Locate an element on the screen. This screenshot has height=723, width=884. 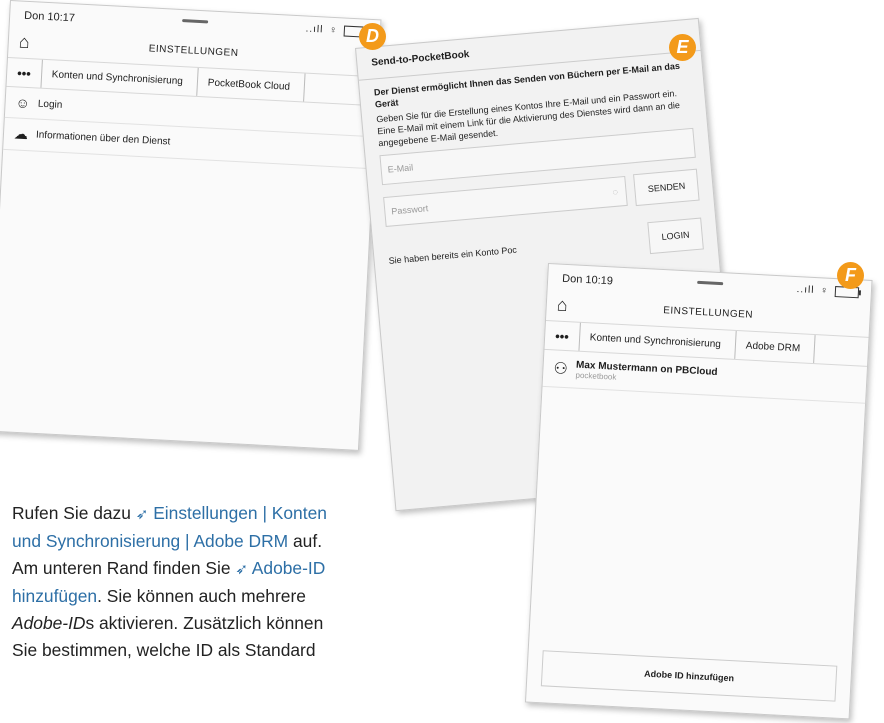
adobe-account-icon: ⚇ is located at coordinates (561, 369).